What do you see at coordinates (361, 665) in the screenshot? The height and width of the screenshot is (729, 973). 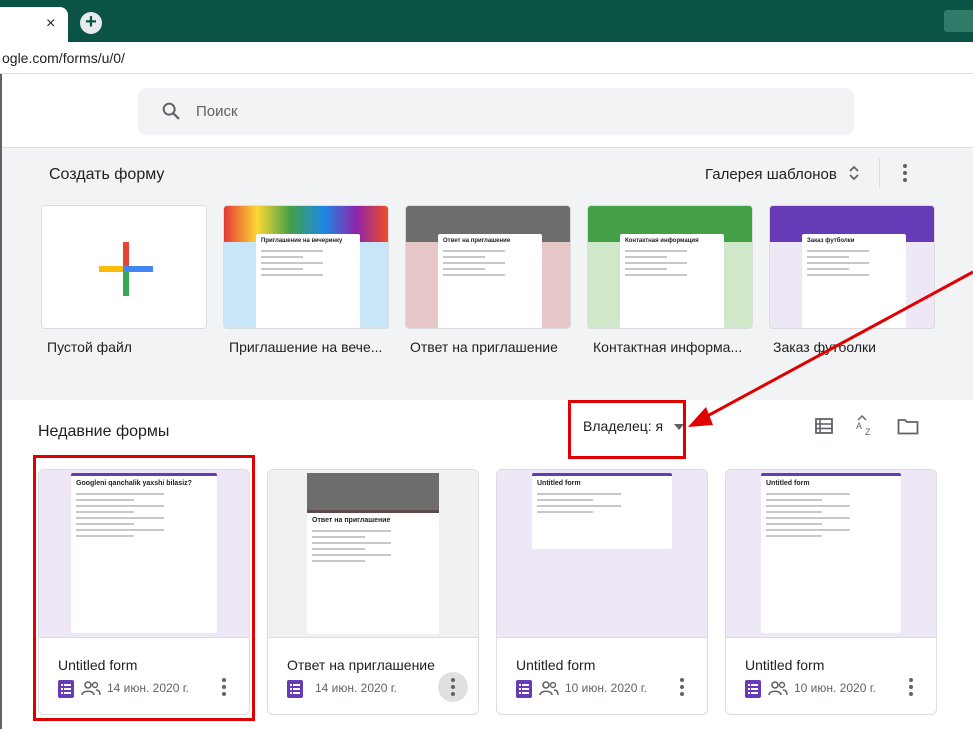 I see `form-title: Ответ на приглашение` at bounding box center [361, 665].